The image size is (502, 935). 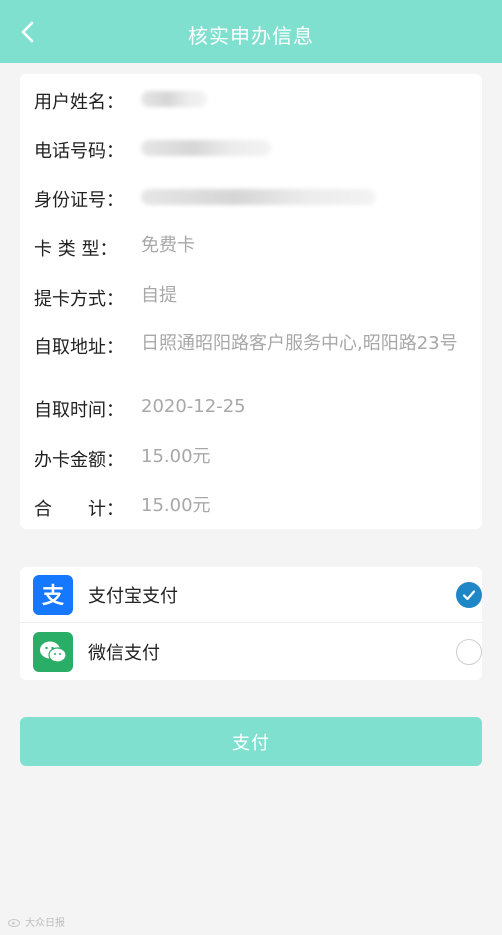 I want to click on total-row: 合 计： 15.00元, so click(x=251, y=508).